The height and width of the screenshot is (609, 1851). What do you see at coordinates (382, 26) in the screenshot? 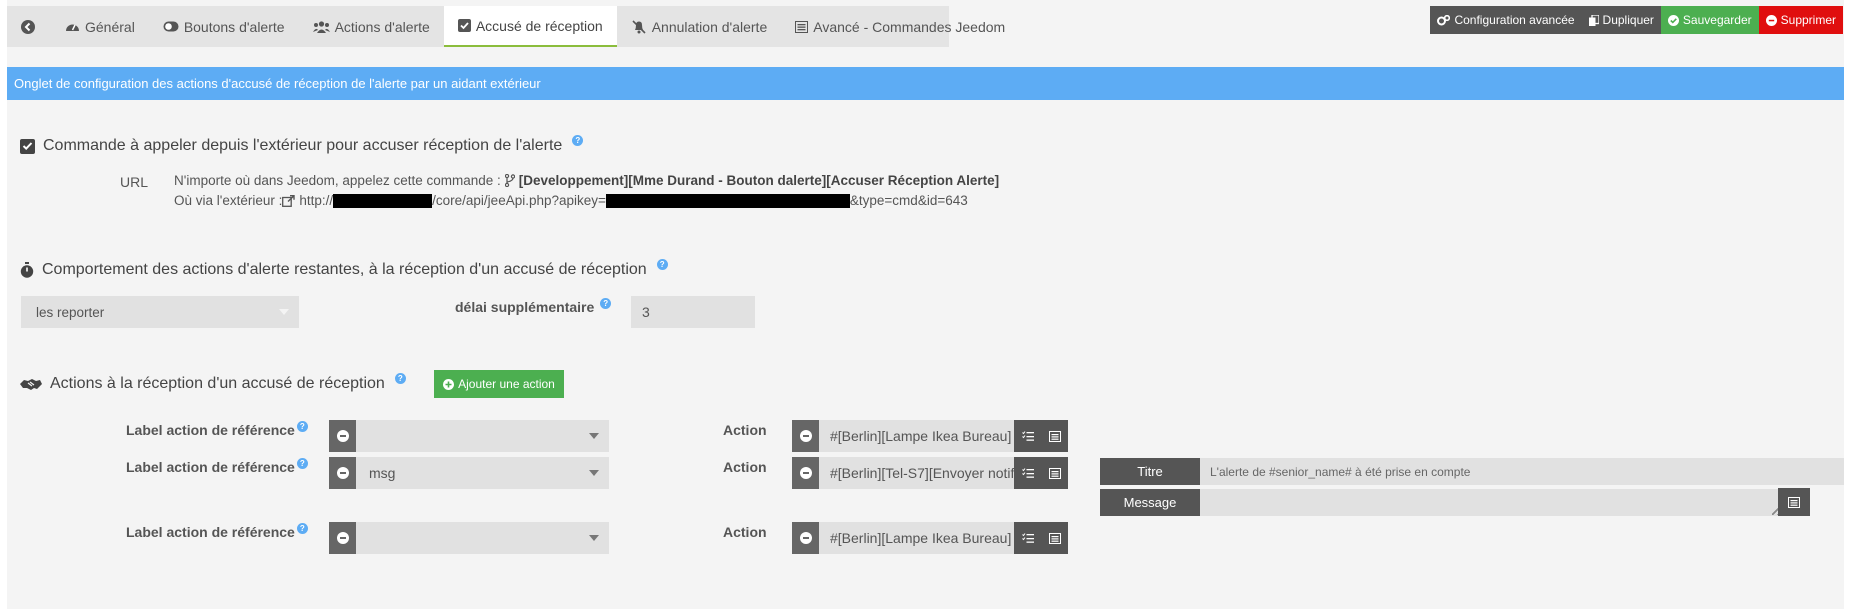
I see `tab-actions-alerte-label: Actions d'alerte` at bounding box center [382, 26].